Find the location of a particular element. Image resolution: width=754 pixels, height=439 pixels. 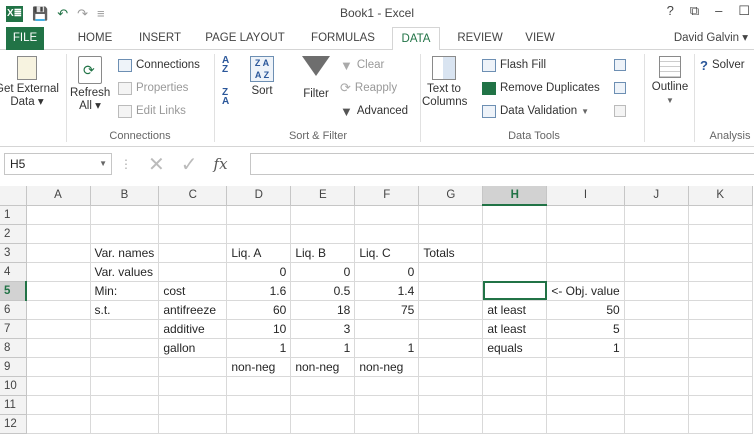

cell-d10 is located at coordinates (259, 386).